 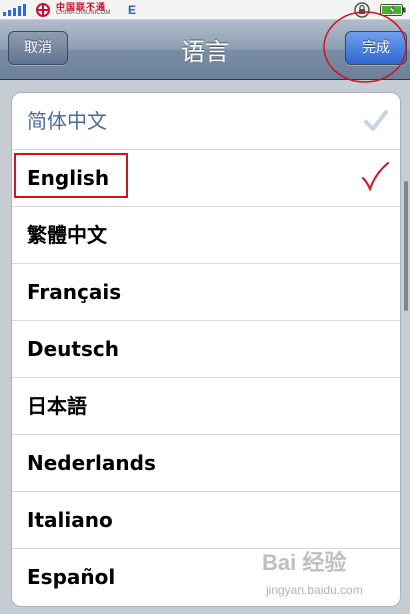 What do you see at coordinates (406, 246) in the screenshot?
I see `scrollbar` at bounding box center [406, 246].